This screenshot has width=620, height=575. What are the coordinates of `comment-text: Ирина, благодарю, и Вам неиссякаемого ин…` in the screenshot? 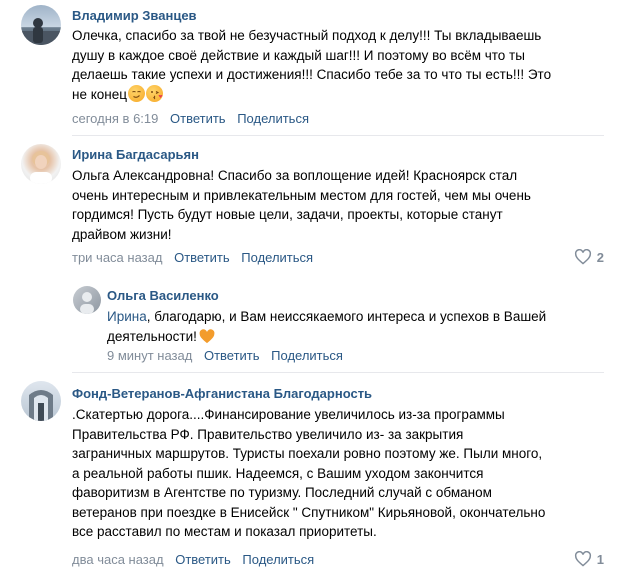 It's located at (357, 326).